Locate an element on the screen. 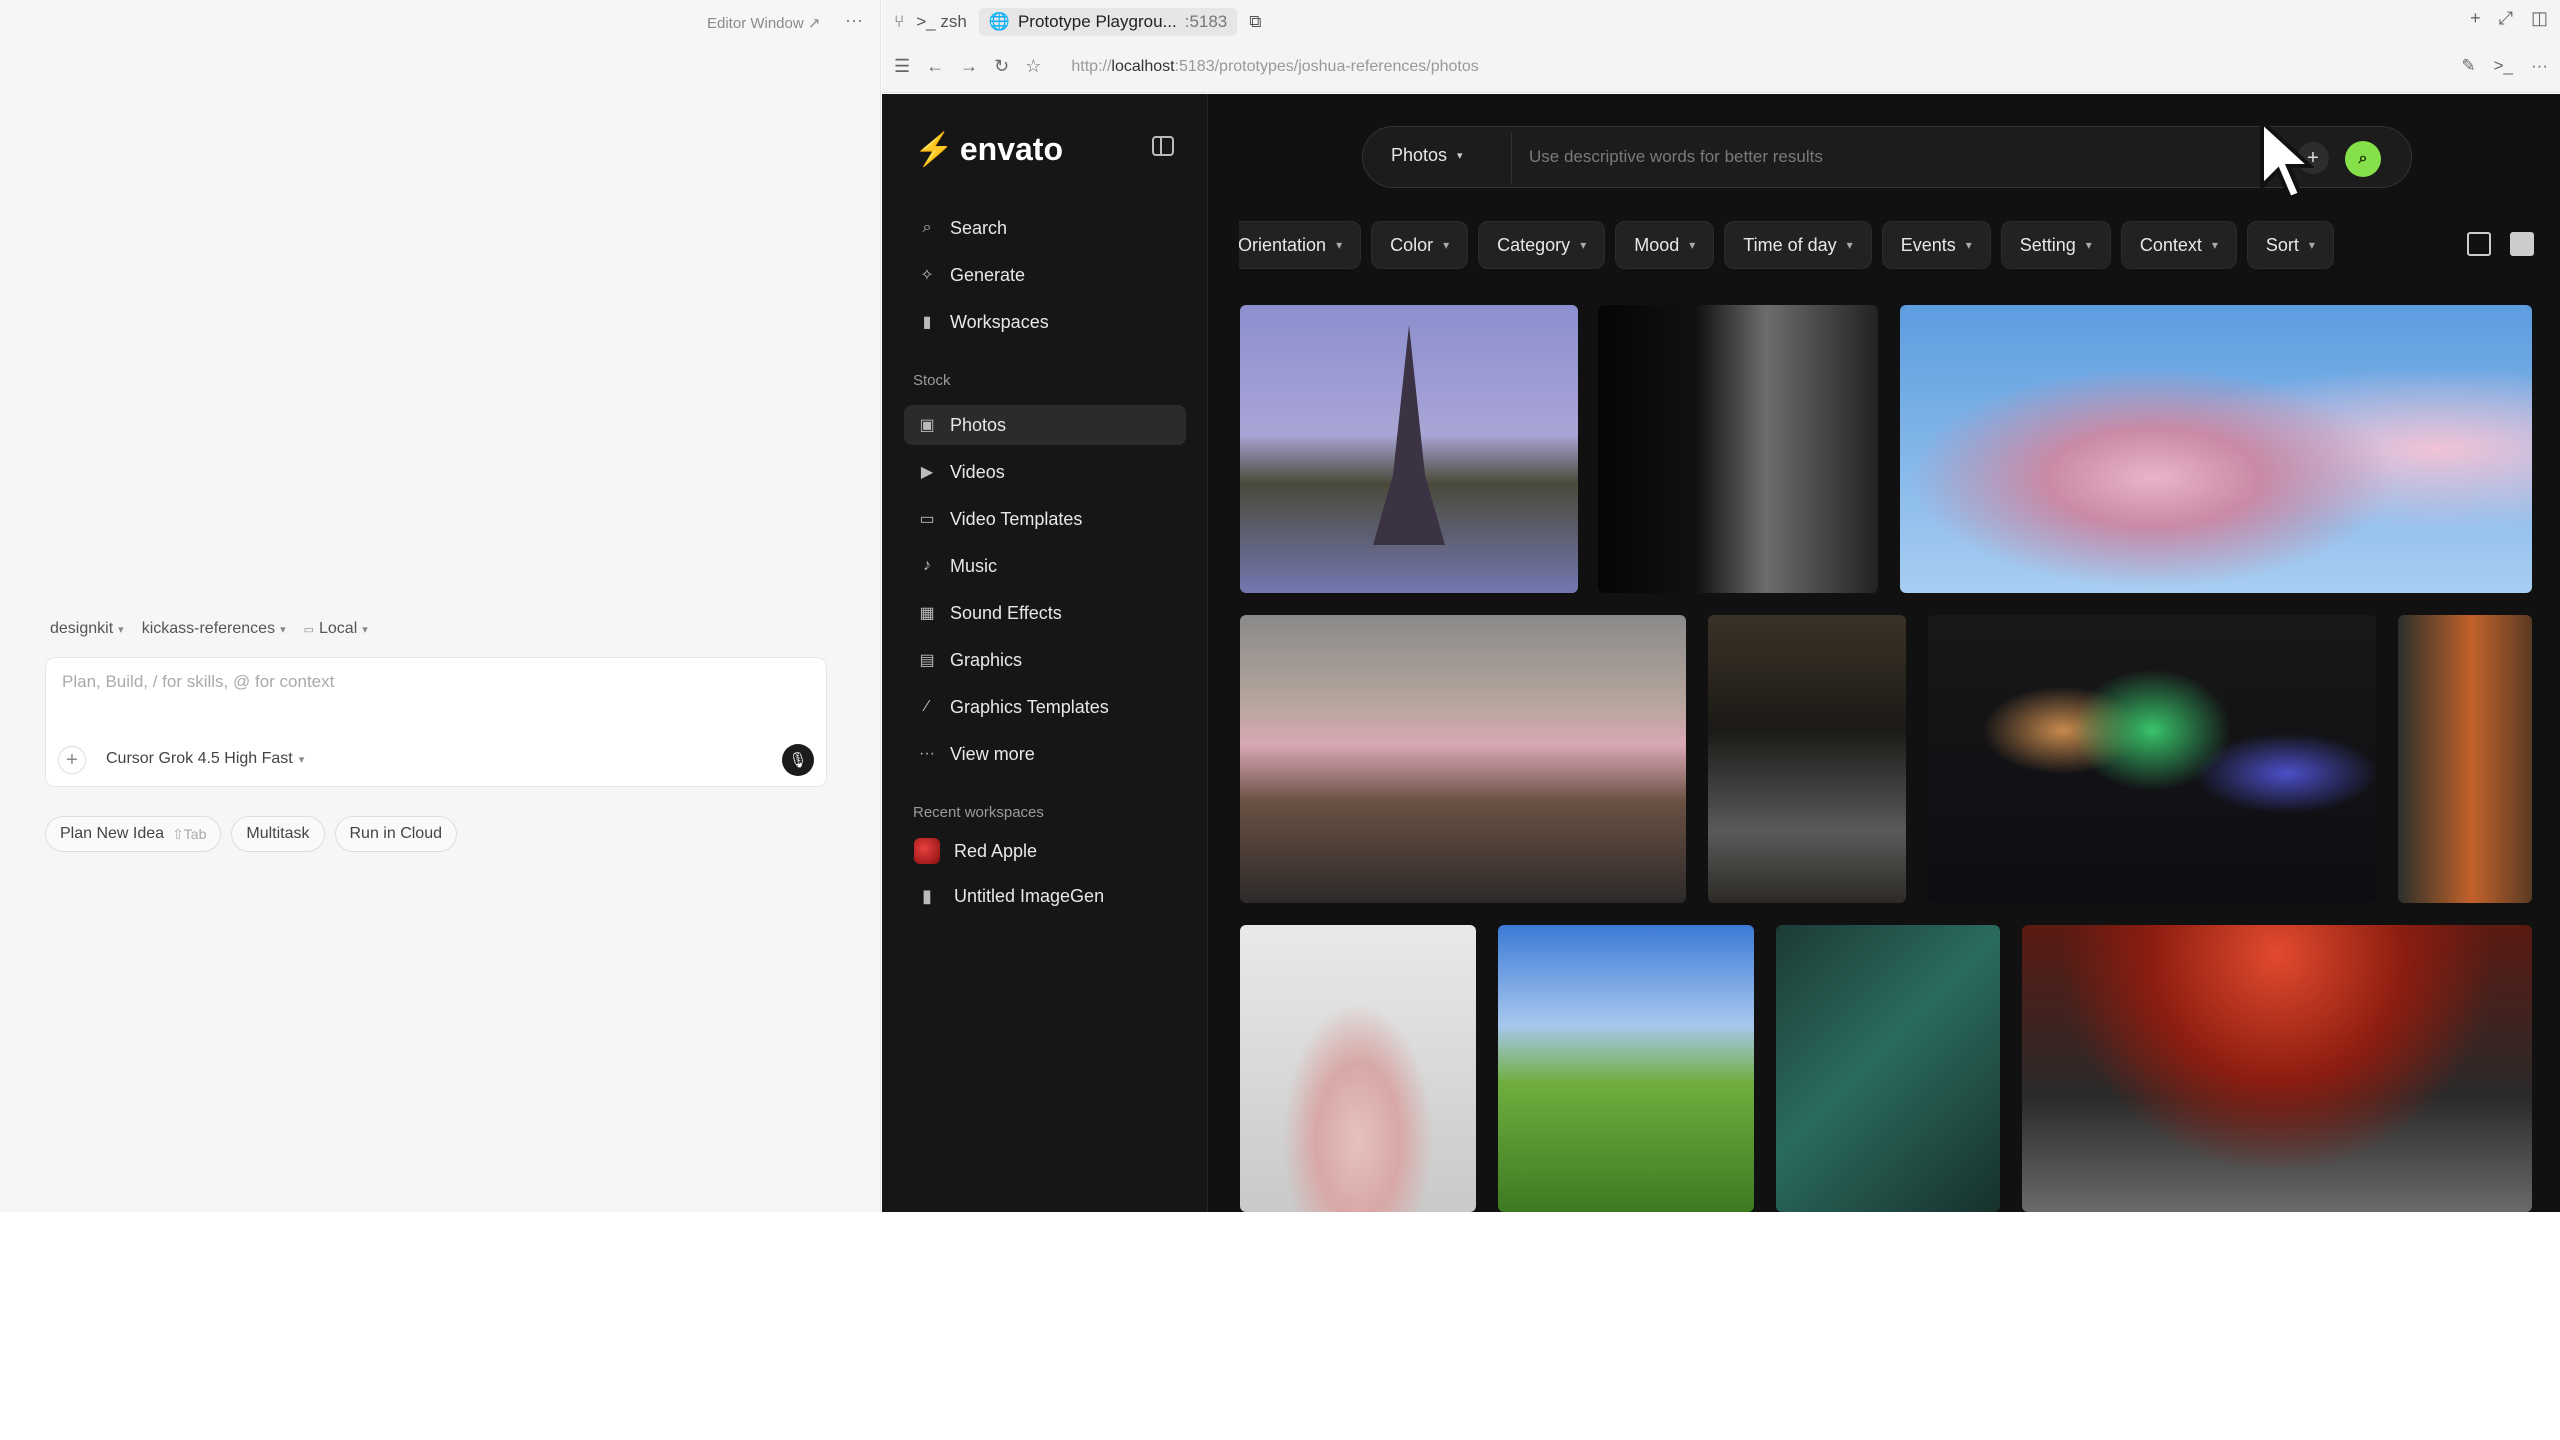  filter-context: Context ▾ is located at coordinates (2178, 245).